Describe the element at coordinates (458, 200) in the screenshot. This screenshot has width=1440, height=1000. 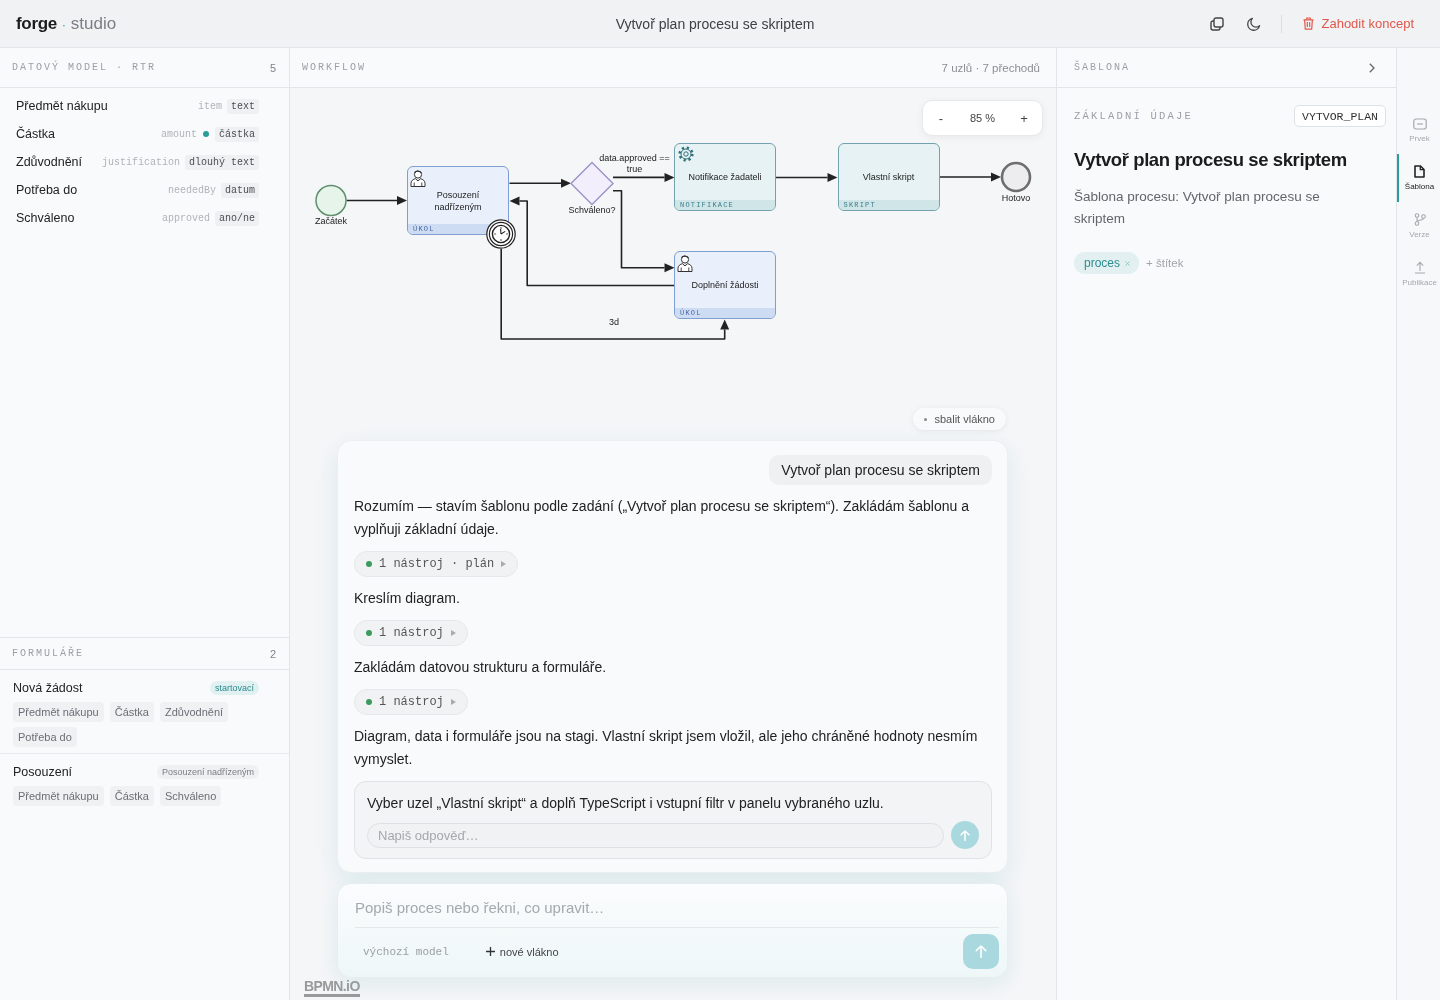
I see `task-label: Posouzení nadřízeným` at that location.